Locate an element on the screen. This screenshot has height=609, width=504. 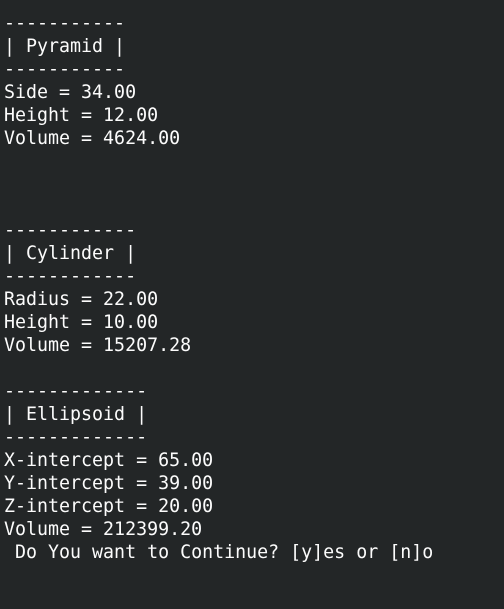
continue-prompt: Do You want to Continue? [y]es or [n]o is located at coordinates (254, 552).